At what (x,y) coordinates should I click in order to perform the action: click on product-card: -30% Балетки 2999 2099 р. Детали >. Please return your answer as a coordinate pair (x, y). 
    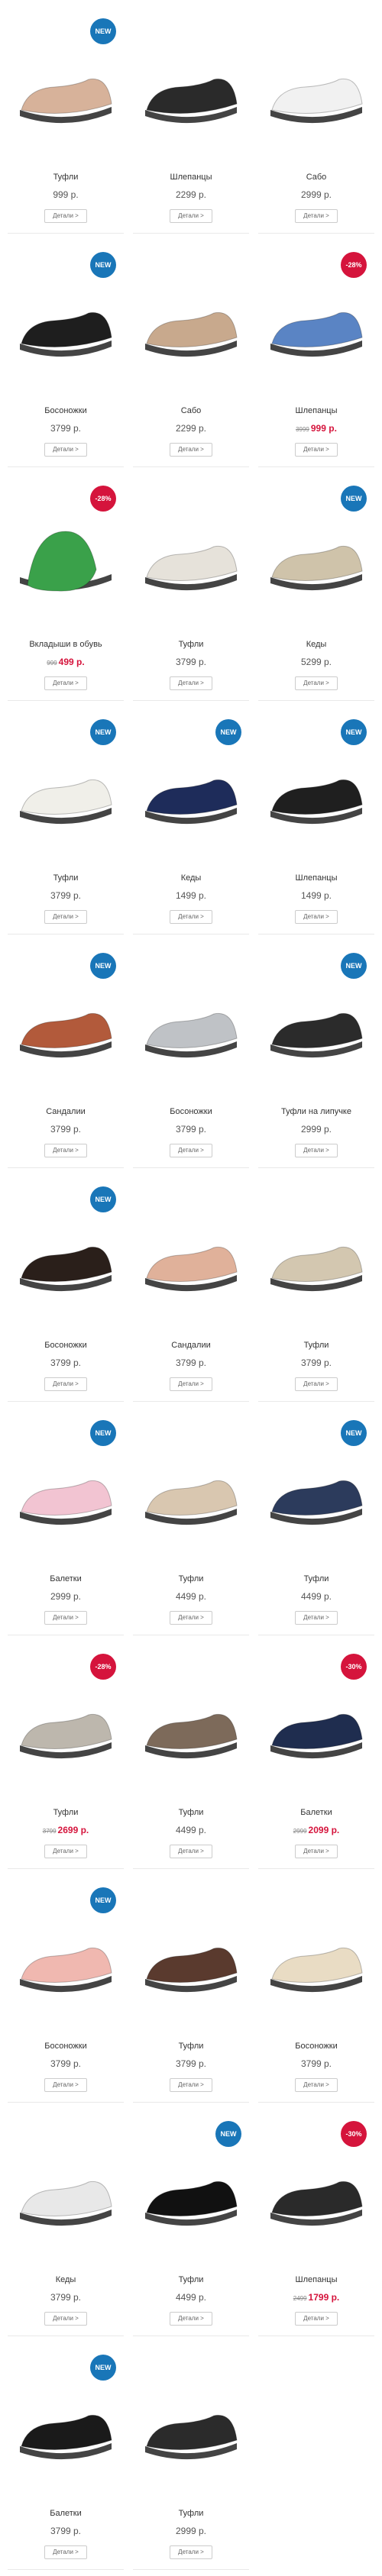
    Looking at the image, I should click on (316, 1752).